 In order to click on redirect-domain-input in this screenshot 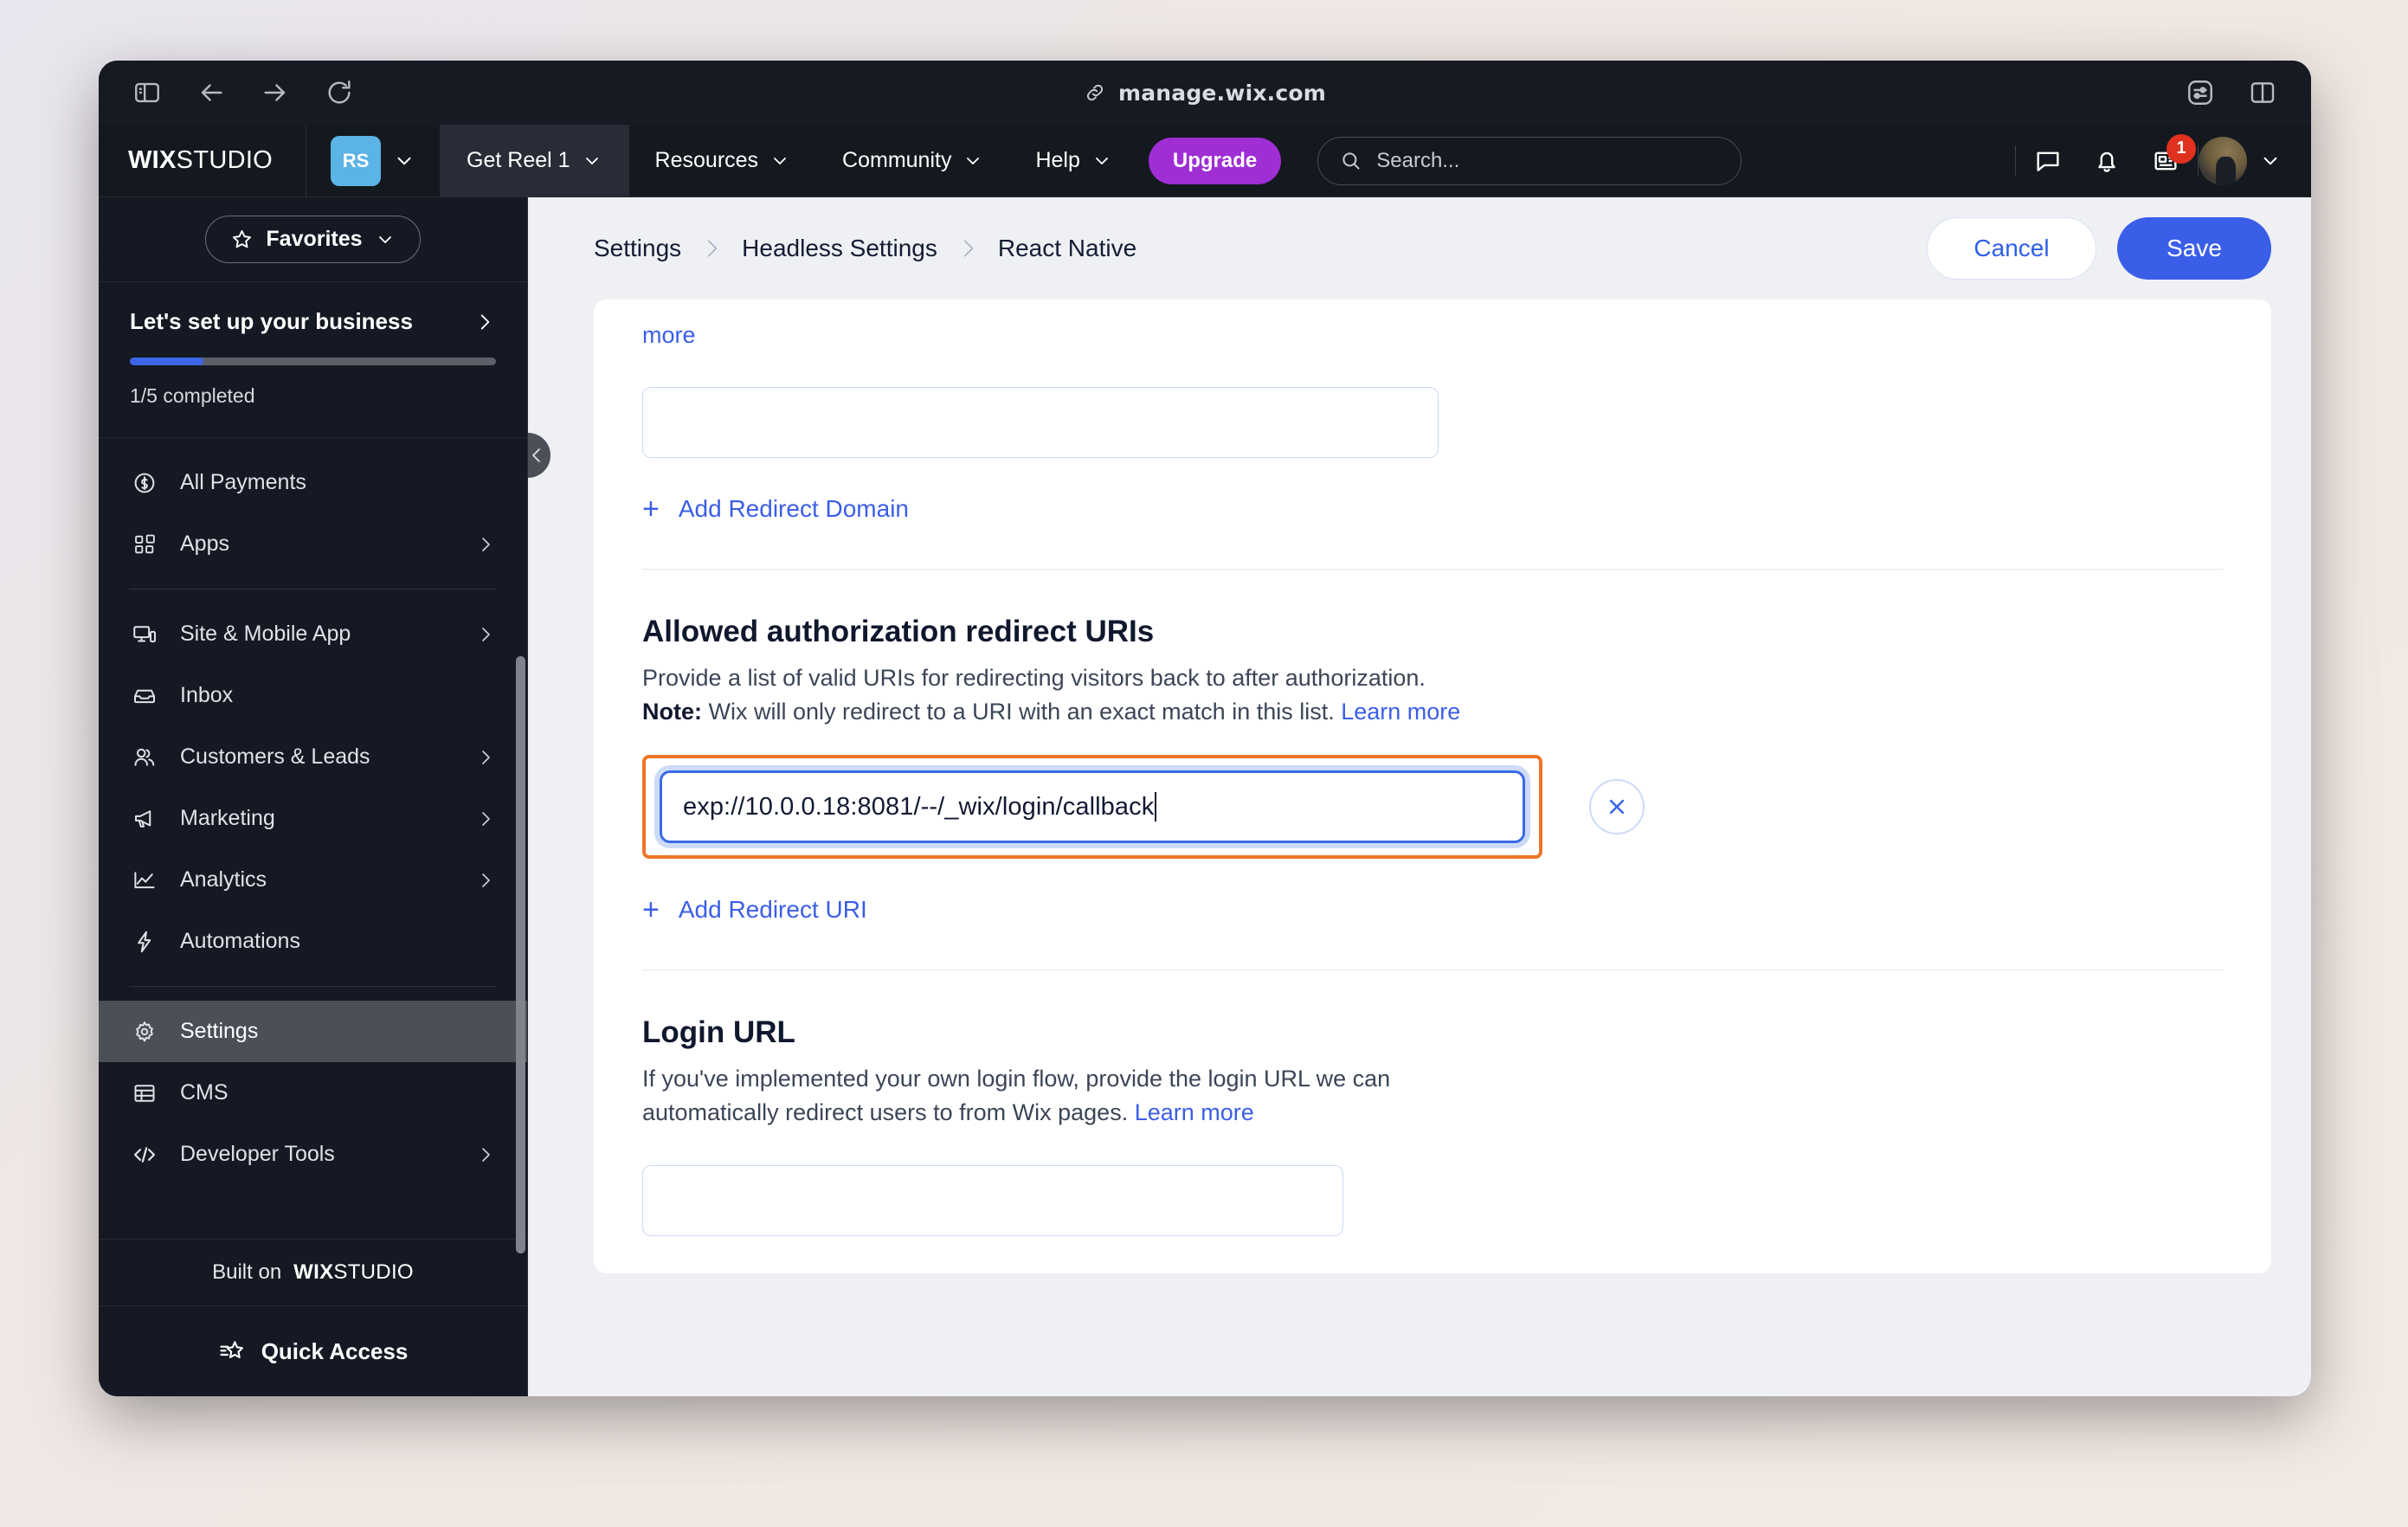, I will do `click(1040, 423)`.